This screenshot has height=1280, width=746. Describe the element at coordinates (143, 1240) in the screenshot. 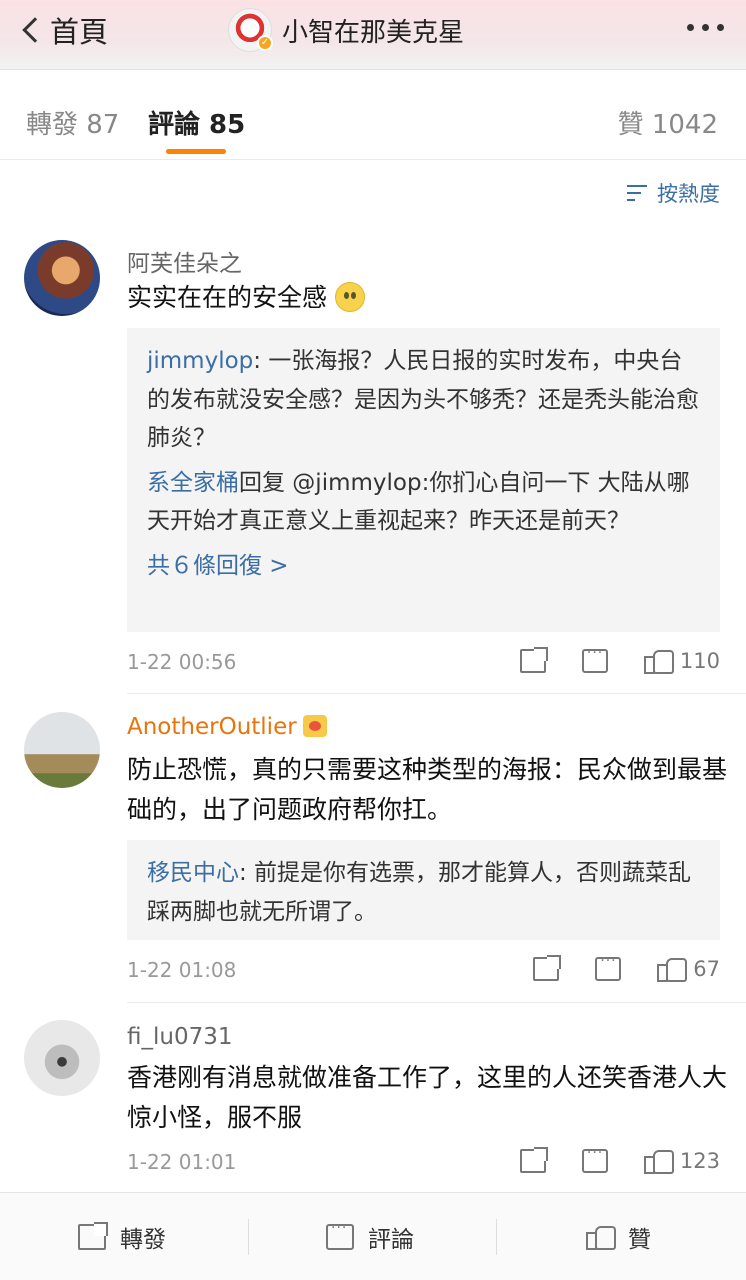

I see `repost-label: 轉發` at that location.